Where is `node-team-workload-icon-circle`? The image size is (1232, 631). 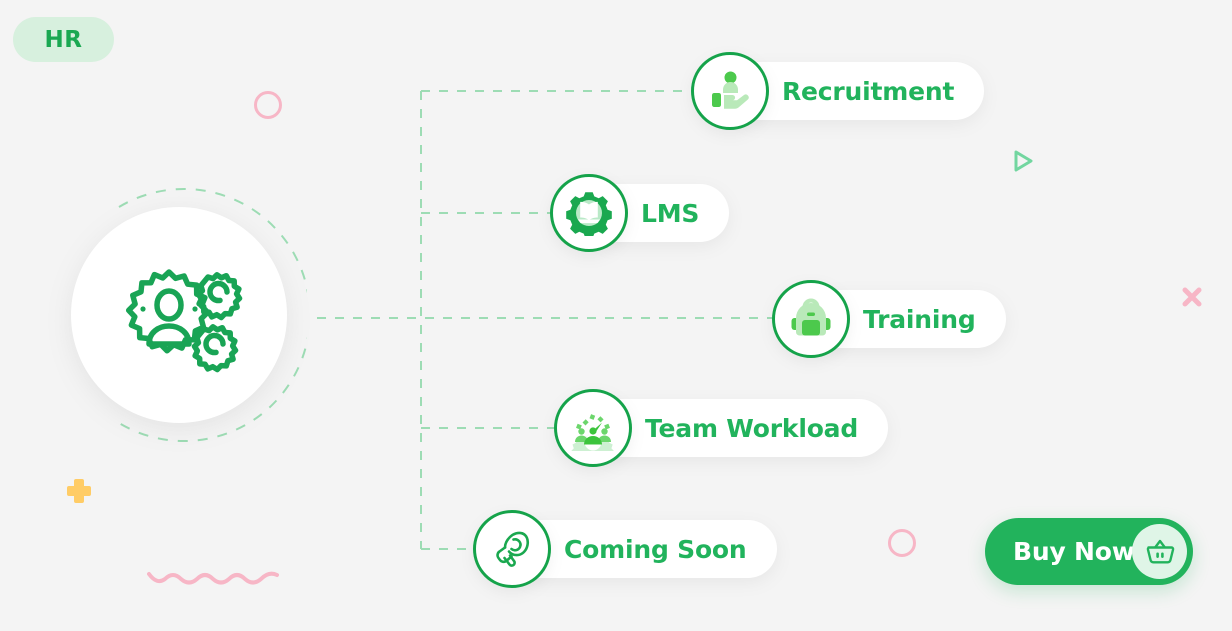 node-team-workload-icon-circle is located at coordinates (593, 428).